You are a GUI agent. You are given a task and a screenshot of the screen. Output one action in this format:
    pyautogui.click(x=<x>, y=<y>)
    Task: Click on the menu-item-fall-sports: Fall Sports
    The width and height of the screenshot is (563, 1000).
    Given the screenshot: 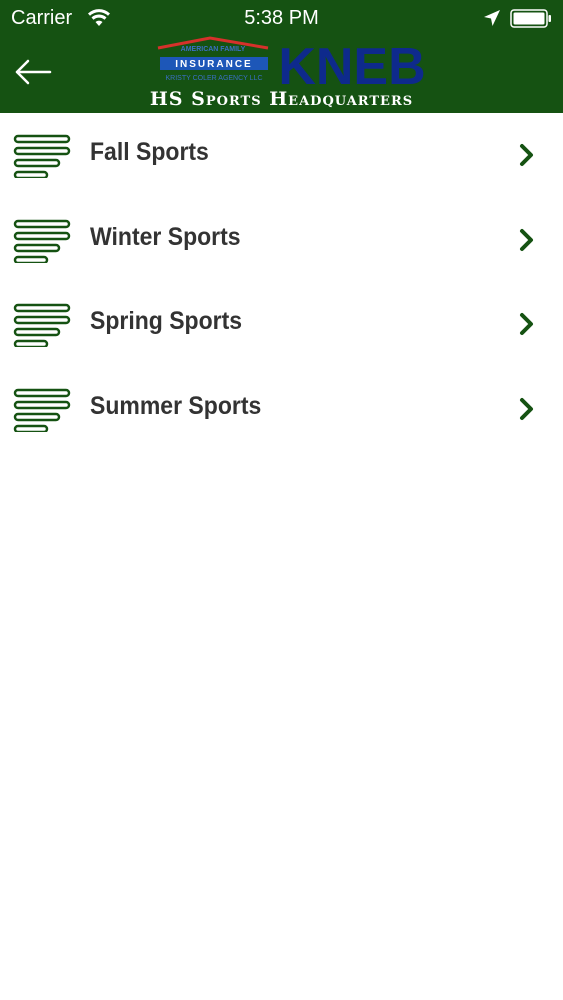 What is the action you would take?
    pyautogui.click(x=281, y=155)
    